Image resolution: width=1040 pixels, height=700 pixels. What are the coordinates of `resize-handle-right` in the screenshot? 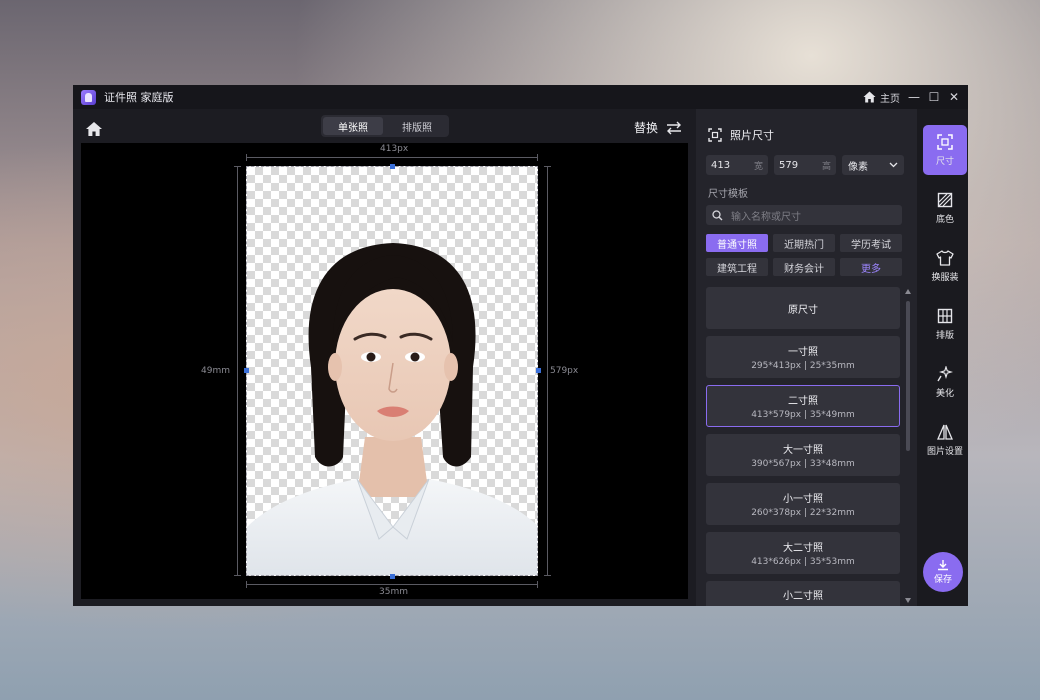 It's located at (538, 370).